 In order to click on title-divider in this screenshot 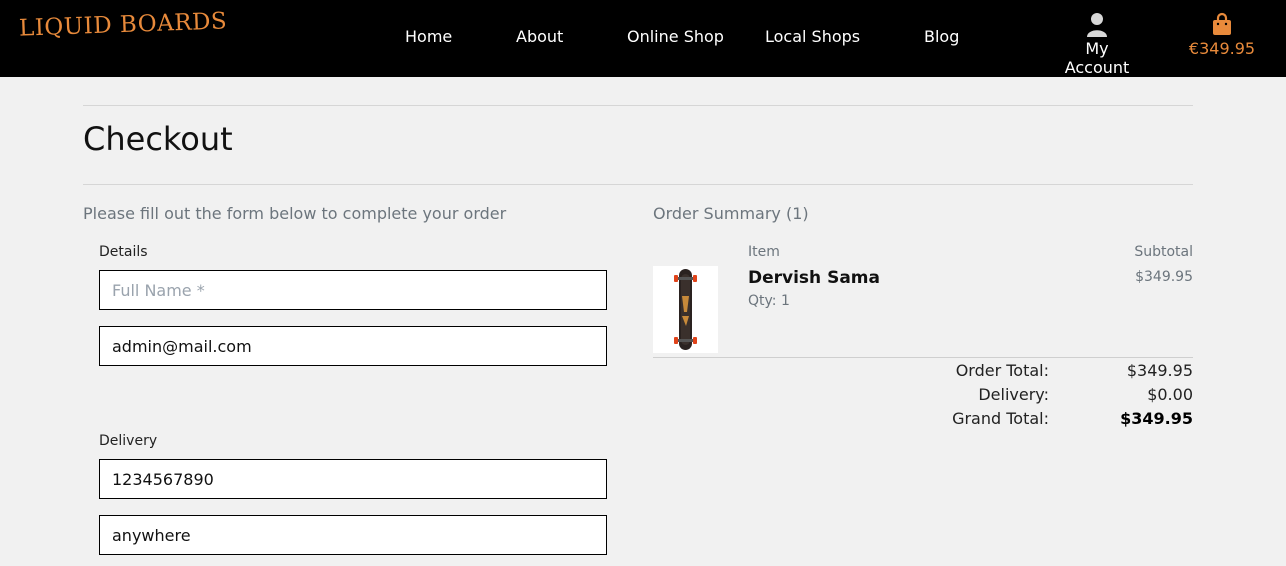, I will do `click(638, 184)`.